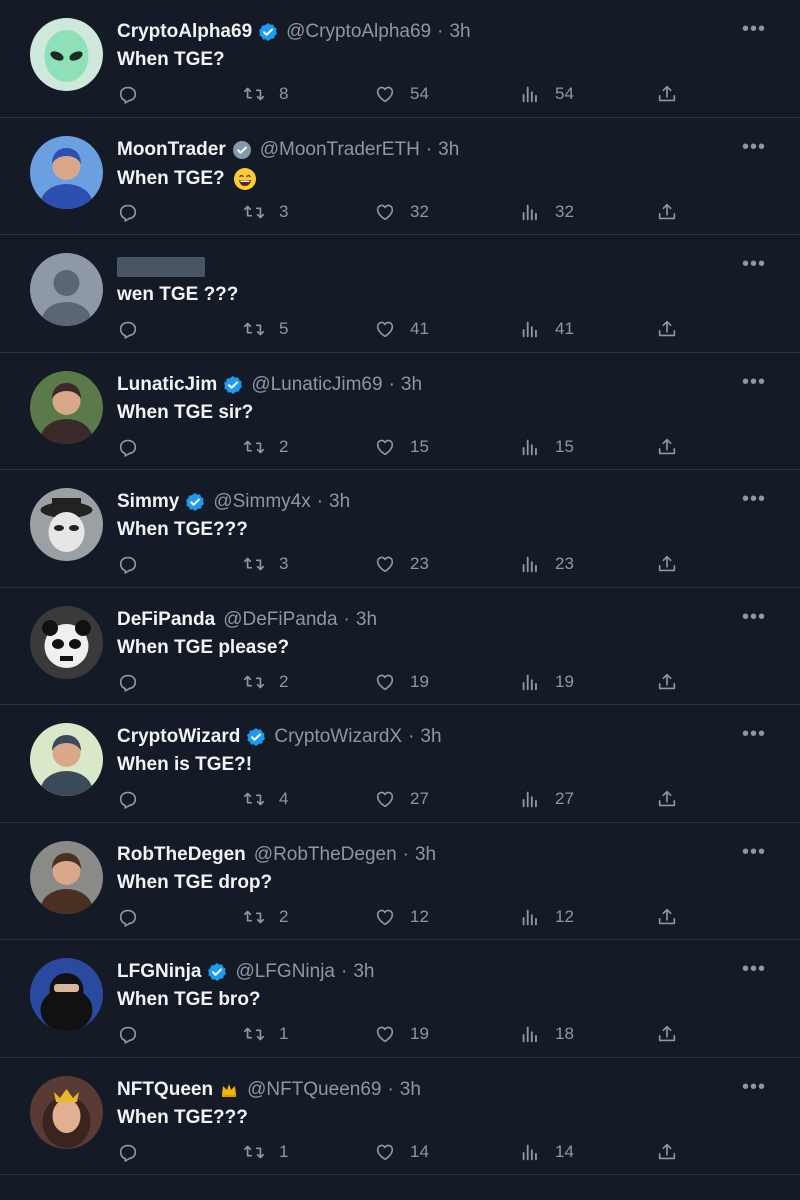  What do you see at coordinates (338, 737) in the screenshot?
I see `user-handle: CryptoWizardX` at bounding box center [338, 737].